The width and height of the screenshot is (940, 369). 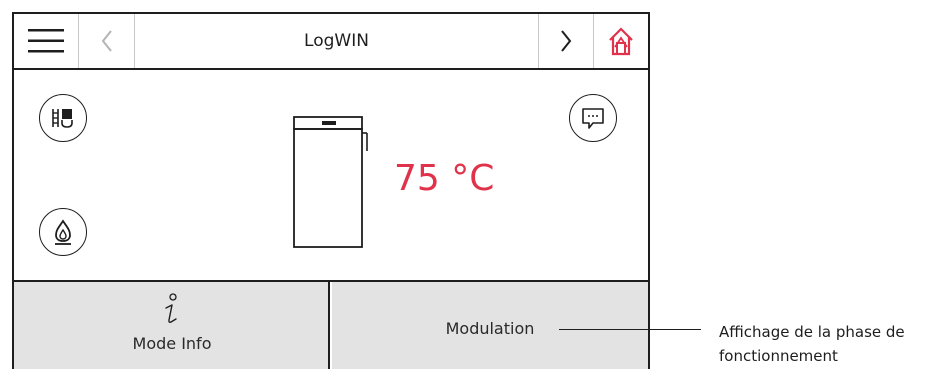 I want to click on dhw-icon, so click(x=62, y=118).